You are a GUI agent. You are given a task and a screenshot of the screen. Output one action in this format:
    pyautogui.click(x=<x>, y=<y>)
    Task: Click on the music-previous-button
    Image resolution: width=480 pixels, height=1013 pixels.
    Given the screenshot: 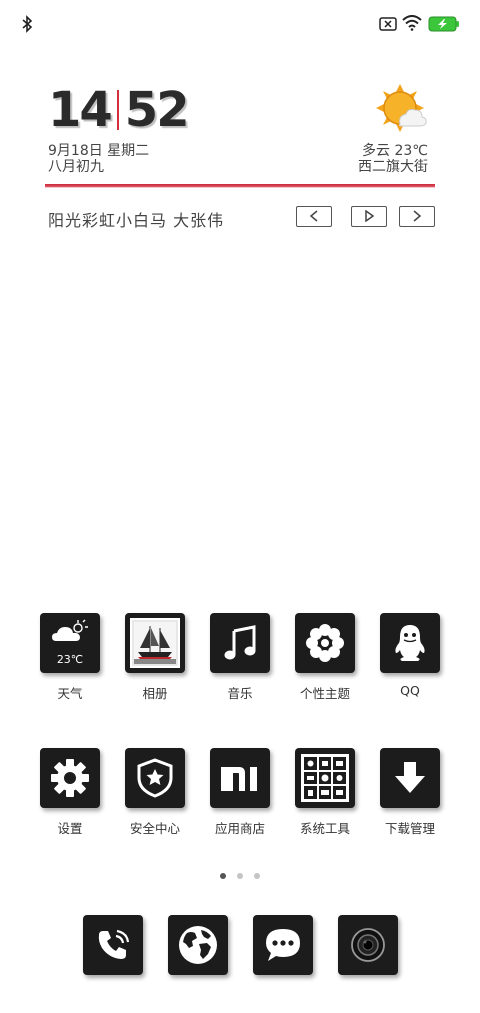 What is the action you would take?
    pyautogui.click(x=314, y=216)
    